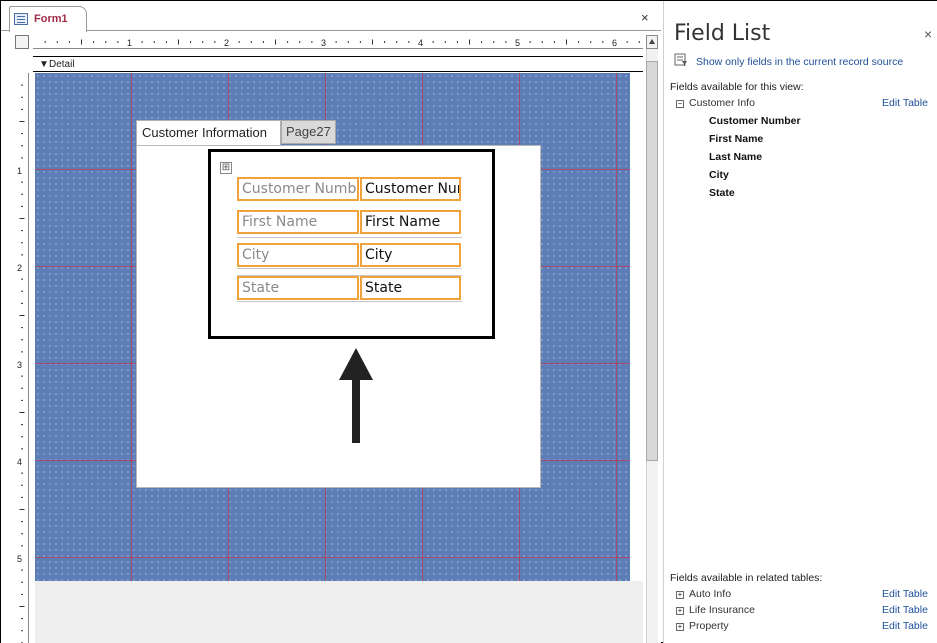 The height and width of the screenshot is (643, 937). I want to click on vertical-ruler: 1 2 3 4 5, so click(22, 358).